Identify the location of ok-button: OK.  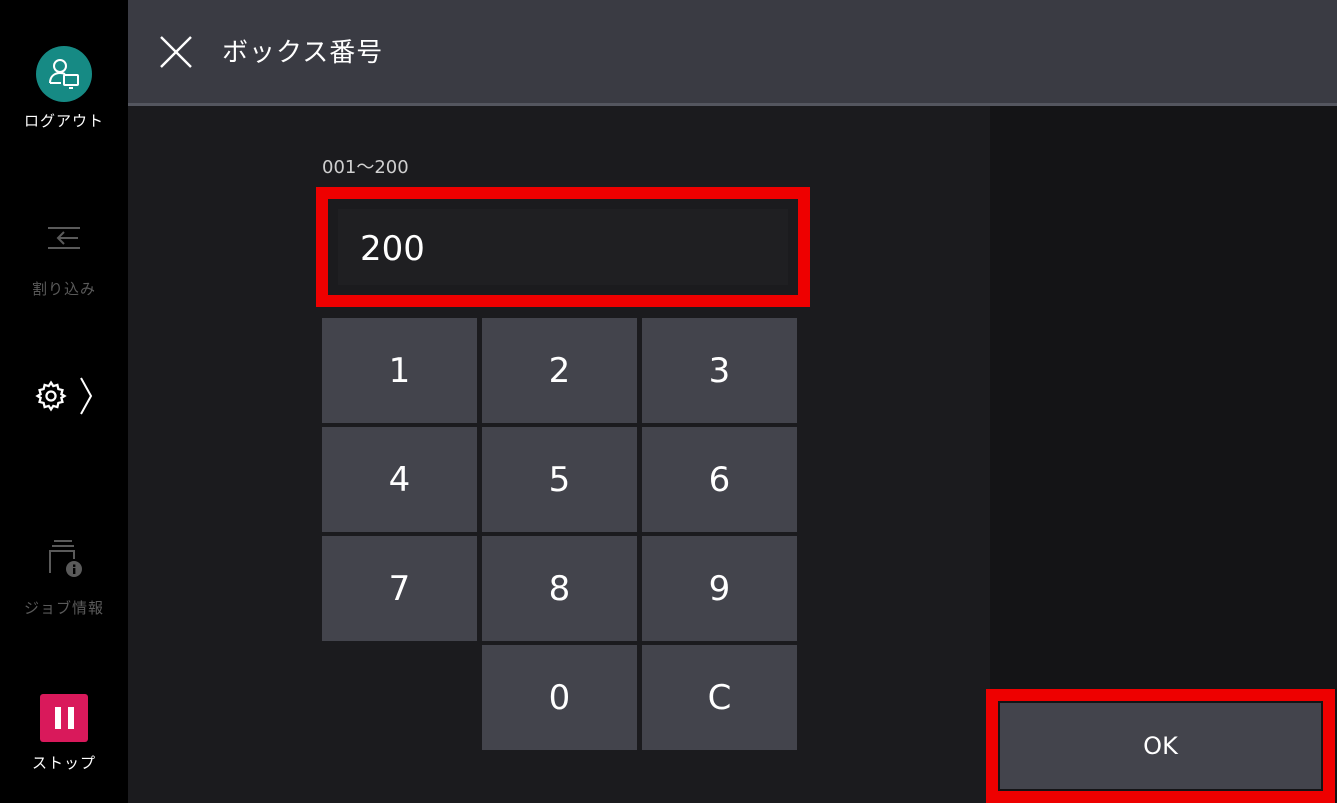
(1160, 746).